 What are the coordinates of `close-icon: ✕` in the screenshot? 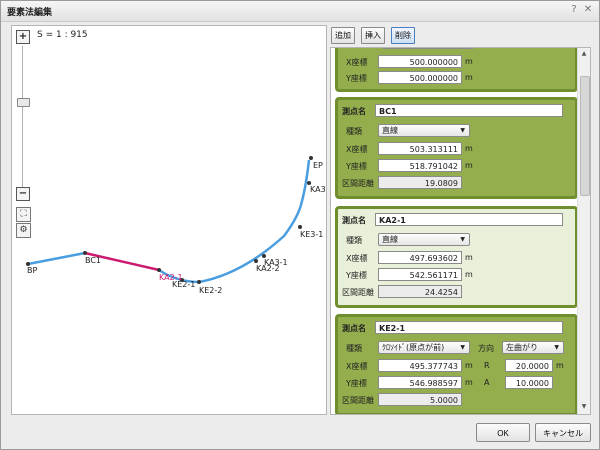 It's located at (588, 10).